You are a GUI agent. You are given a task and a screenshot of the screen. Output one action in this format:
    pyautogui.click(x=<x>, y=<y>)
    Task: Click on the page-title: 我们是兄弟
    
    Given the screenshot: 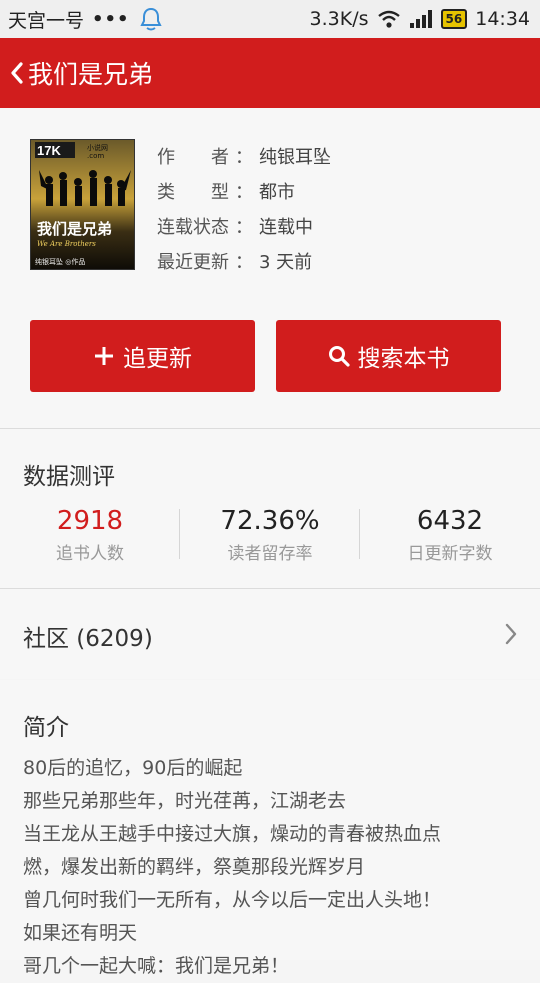 What is the action you would take?
    pyautogui.click(x=91, y=74)
    